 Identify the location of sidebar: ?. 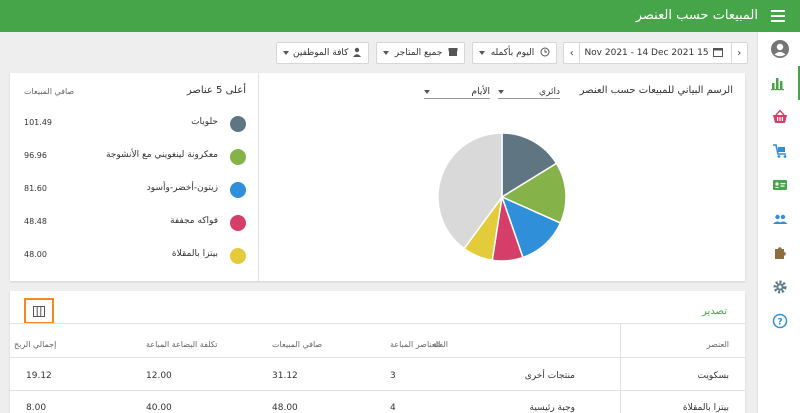
(778, 222).